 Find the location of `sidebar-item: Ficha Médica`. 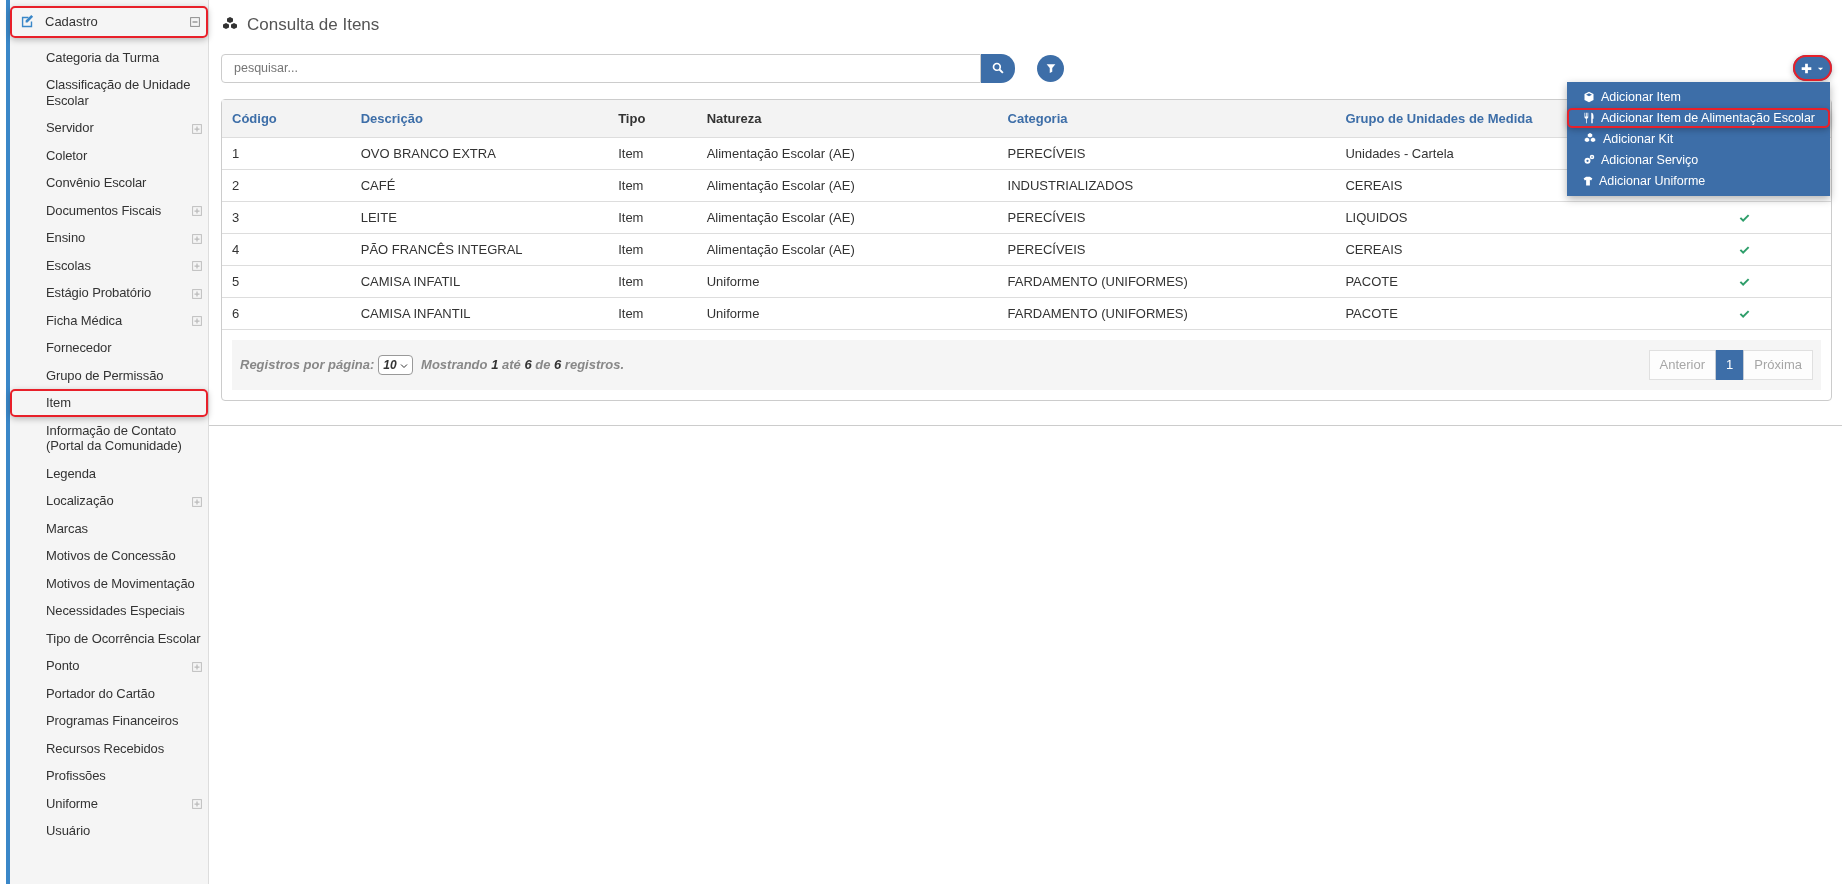

sidebar-item: Ficha Médica is located at coordinates (109, 320).